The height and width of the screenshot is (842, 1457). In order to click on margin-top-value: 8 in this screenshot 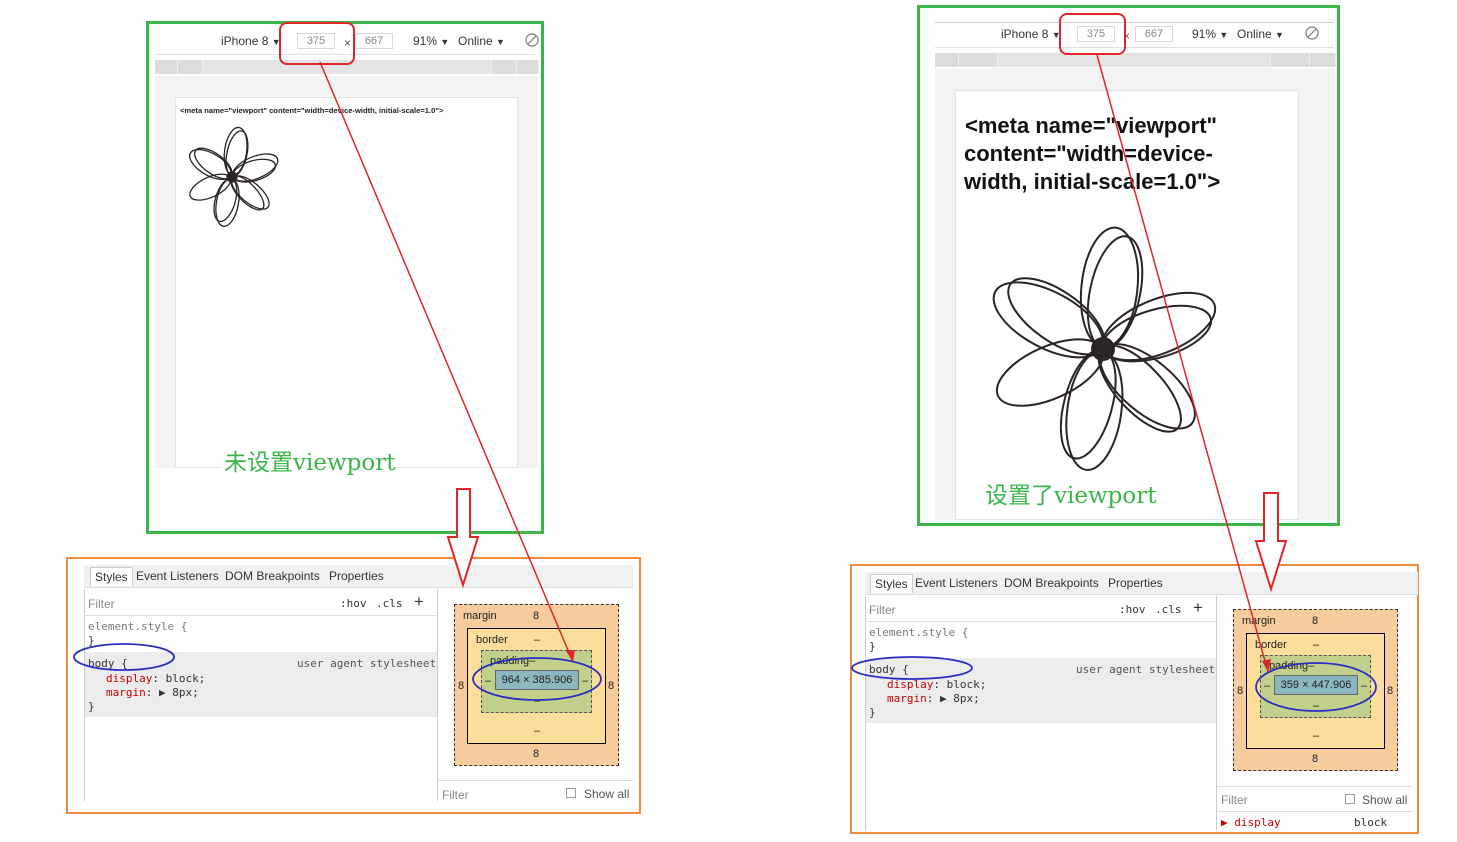, I will do `click(1315, 621)`.